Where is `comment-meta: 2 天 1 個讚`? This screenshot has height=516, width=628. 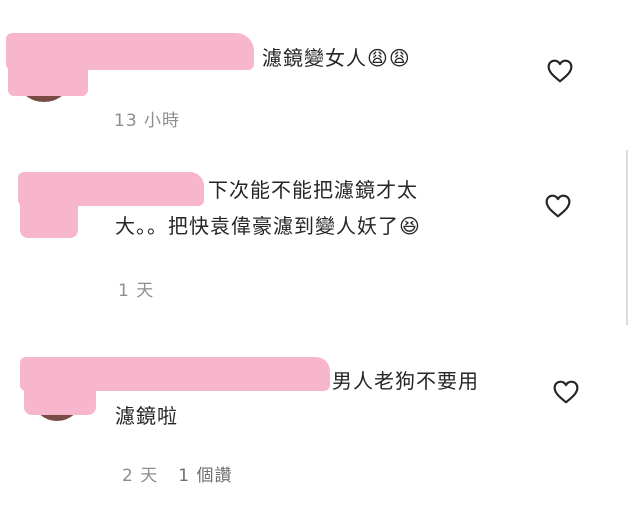 comment-meta: 2 天 1 個讚 is located at coordinates (177, 473).